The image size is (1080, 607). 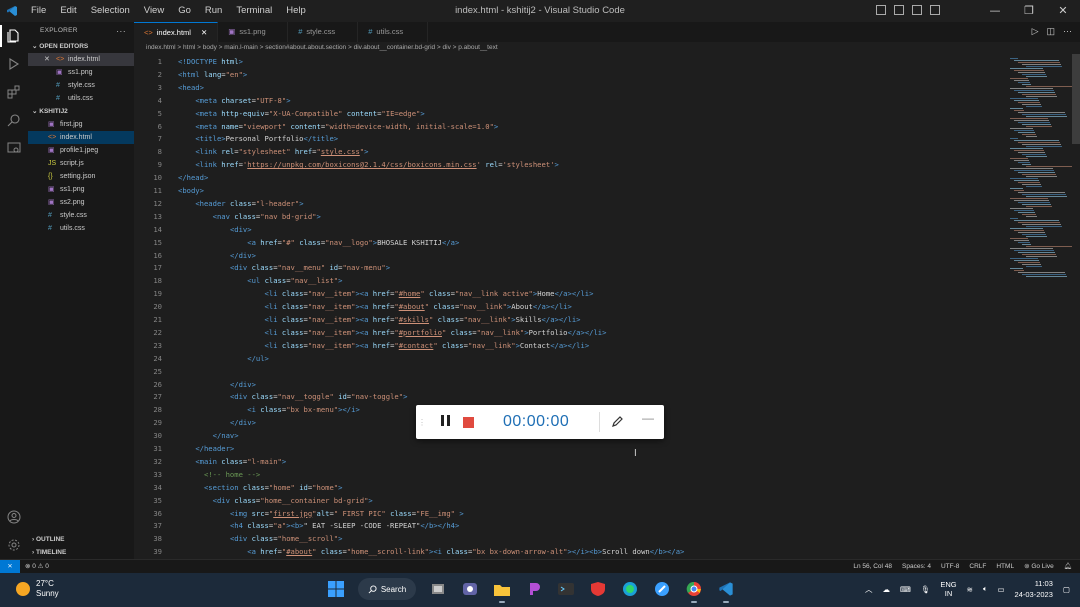 What do you see at coordinates (574, 461) in the screenshot?
I see `code-line: 32 <main class="l-main">` at bounding box center [574, 461].